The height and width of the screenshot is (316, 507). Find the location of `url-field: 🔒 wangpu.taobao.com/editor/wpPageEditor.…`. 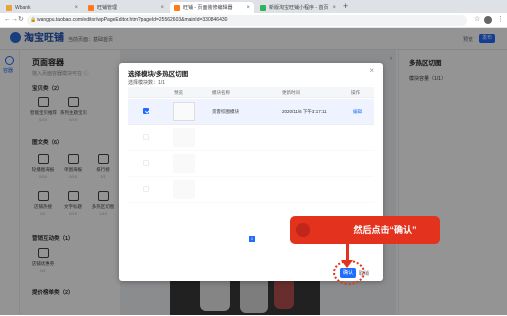

url-field: 🔒 wangpu.taobao.com/editor/wpPageEditor.… is located at coordinates (247, 20).